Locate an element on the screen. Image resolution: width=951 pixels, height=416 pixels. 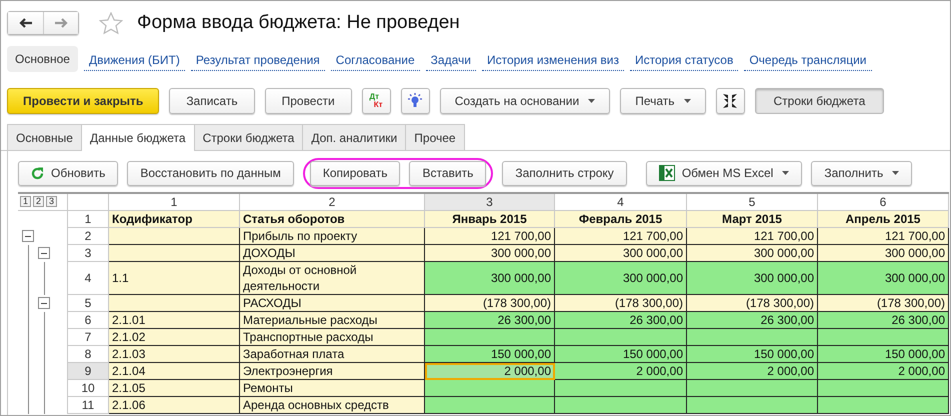
collapse-arrows-icon is located at coordinates (730, 101).